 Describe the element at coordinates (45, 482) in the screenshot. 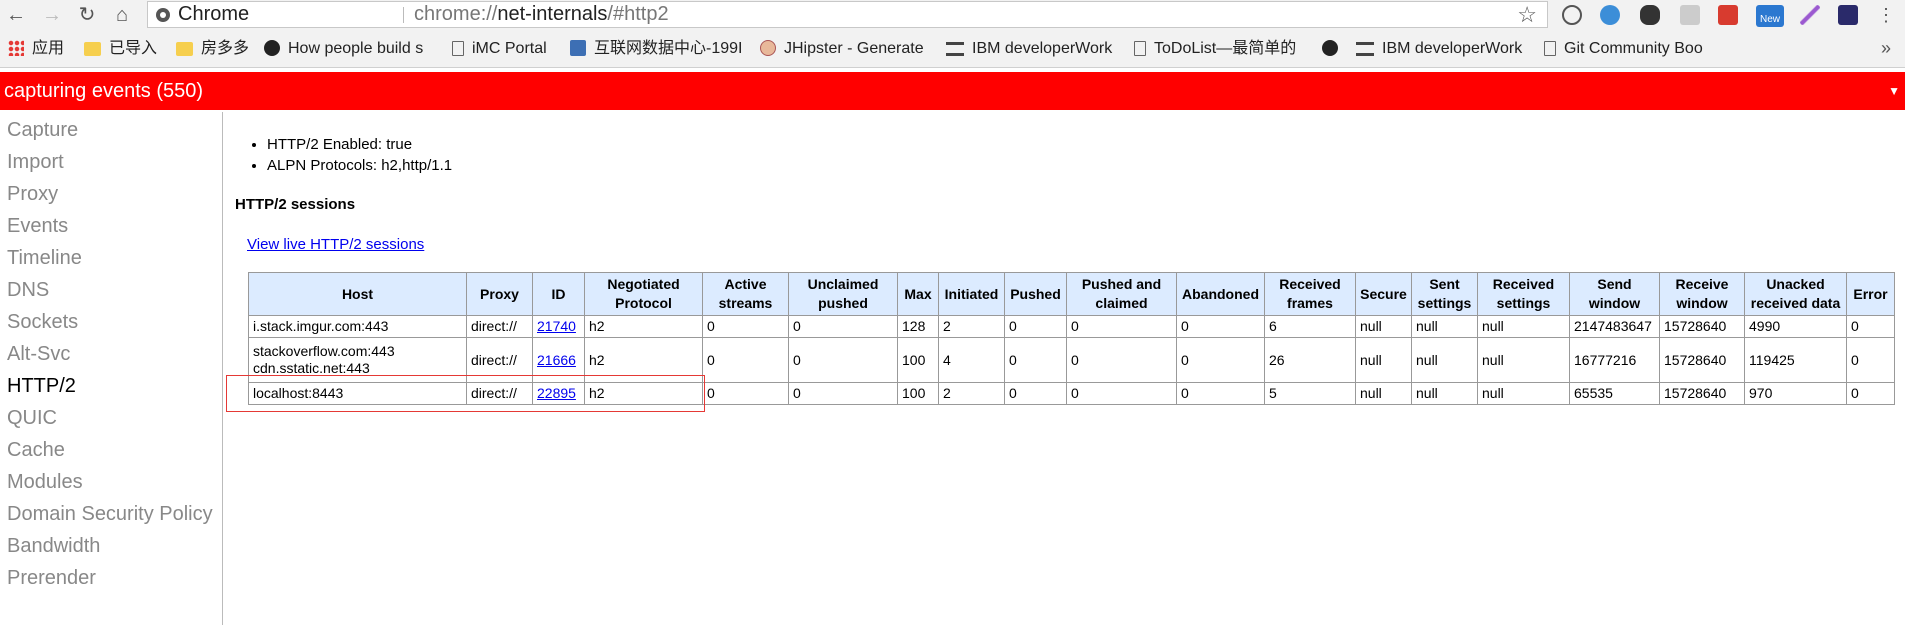

I see `sidebar-item-modules: Modules` at that location.